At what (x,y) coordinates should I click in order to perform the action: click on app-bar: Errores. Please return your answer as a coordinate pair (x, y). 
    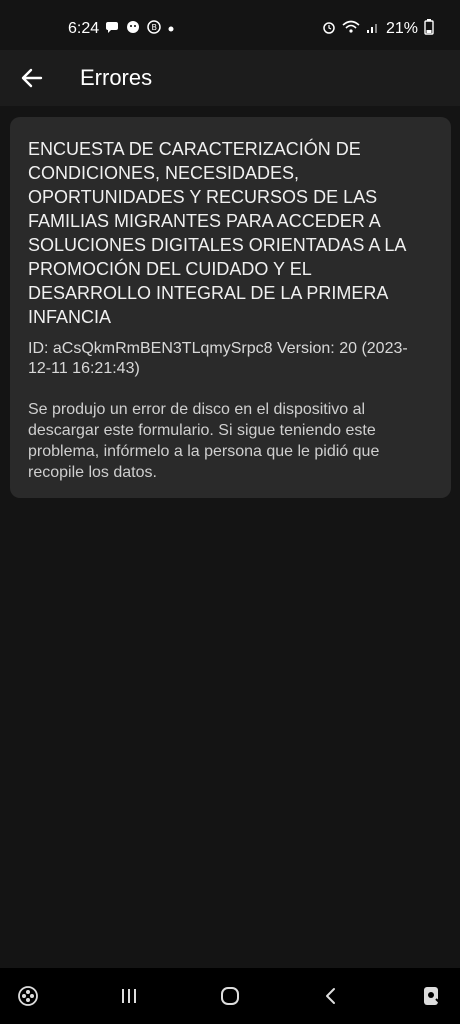
    Looking at the image, I should click on (230, 78).